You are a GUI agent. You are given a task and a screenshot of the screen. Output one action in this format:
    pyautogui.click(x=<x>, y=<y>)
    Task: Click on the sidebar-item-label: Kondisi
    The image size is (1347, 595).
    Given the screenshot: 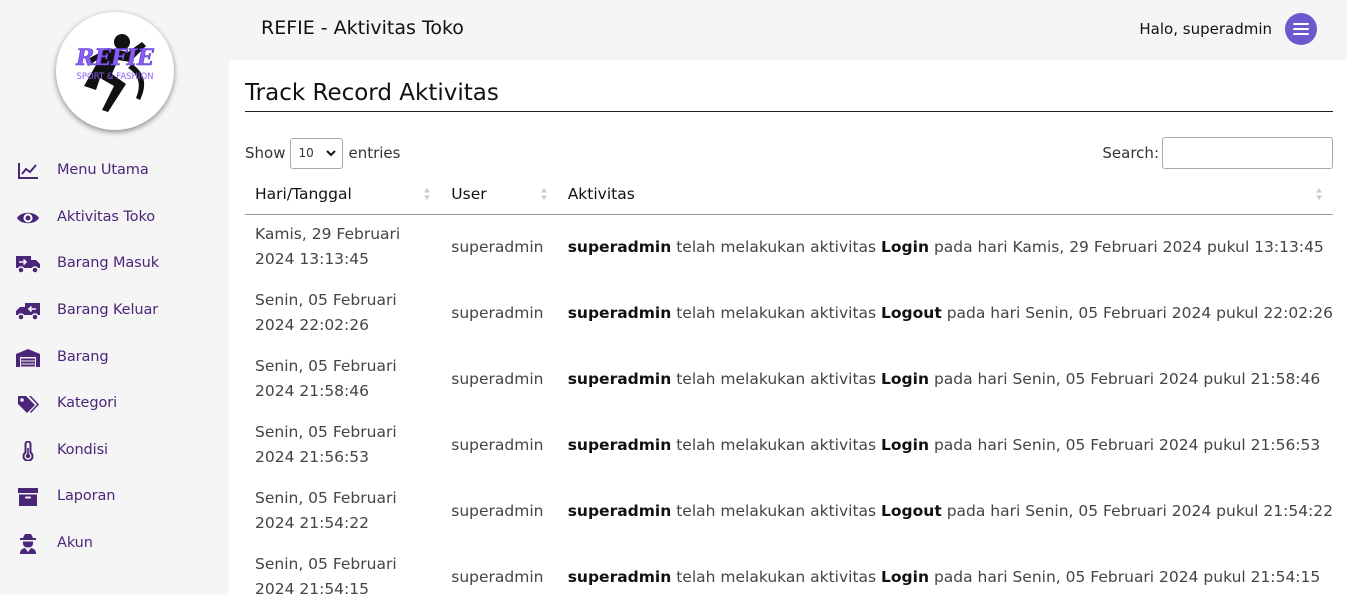 What is the action you would take?
    pyautogui.click(x=82, y=450)
    